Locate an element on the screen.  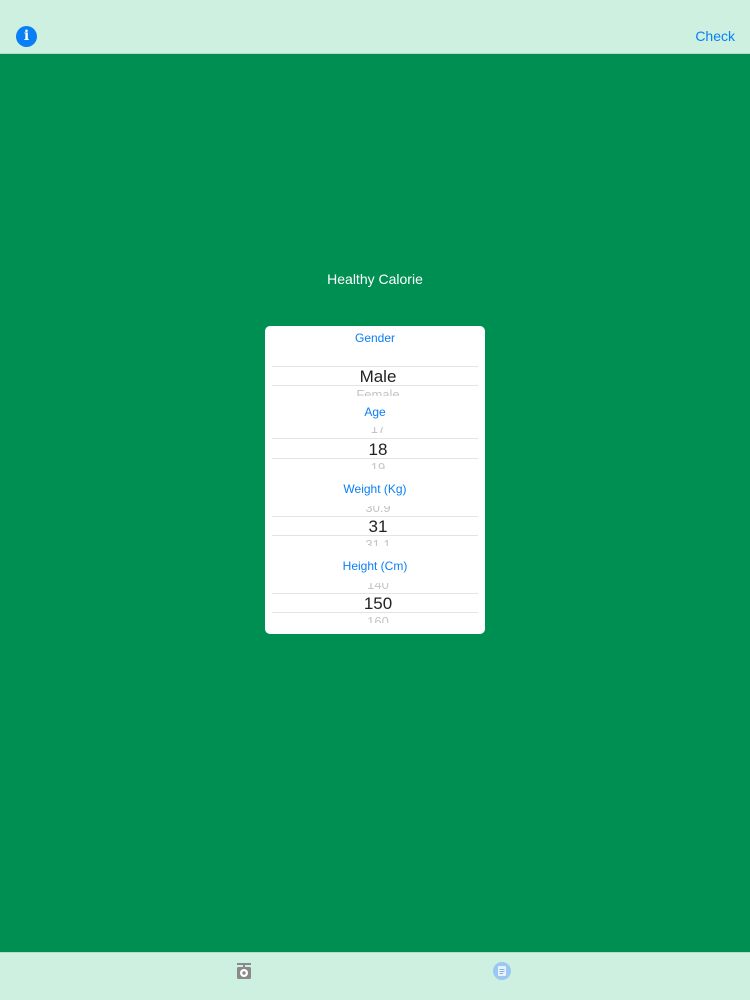
weight-picker-next: 31.1 is located at coordinates (375, 541).